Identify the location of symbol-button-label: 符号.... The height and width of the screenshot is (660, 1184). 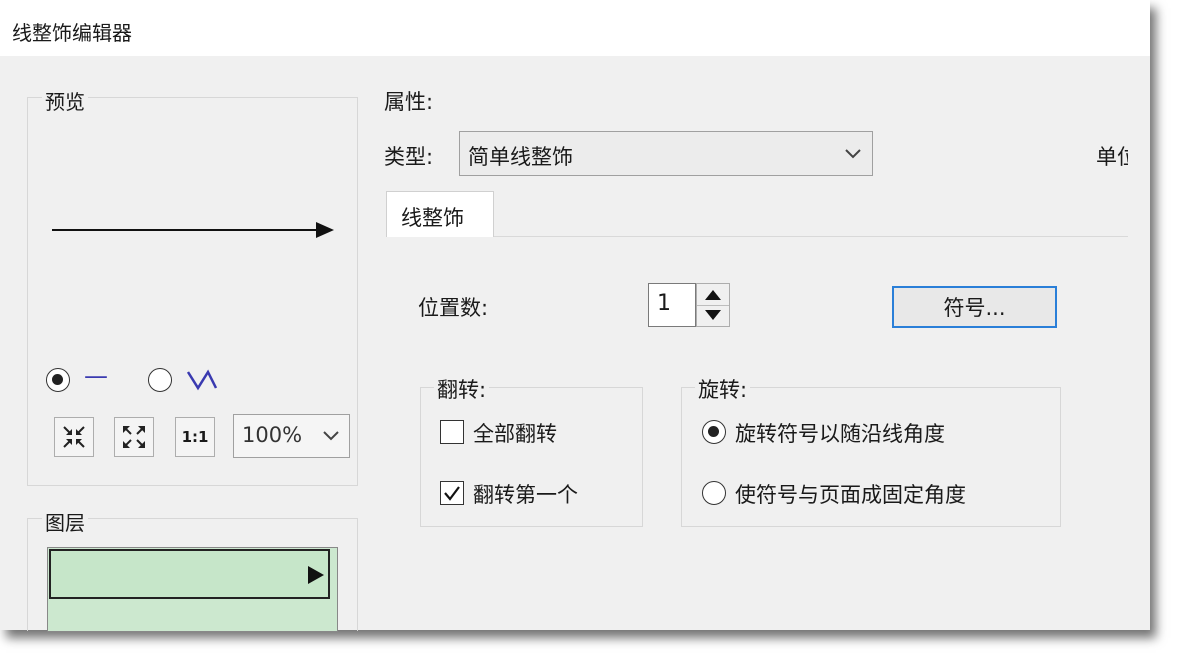
(974, 308).